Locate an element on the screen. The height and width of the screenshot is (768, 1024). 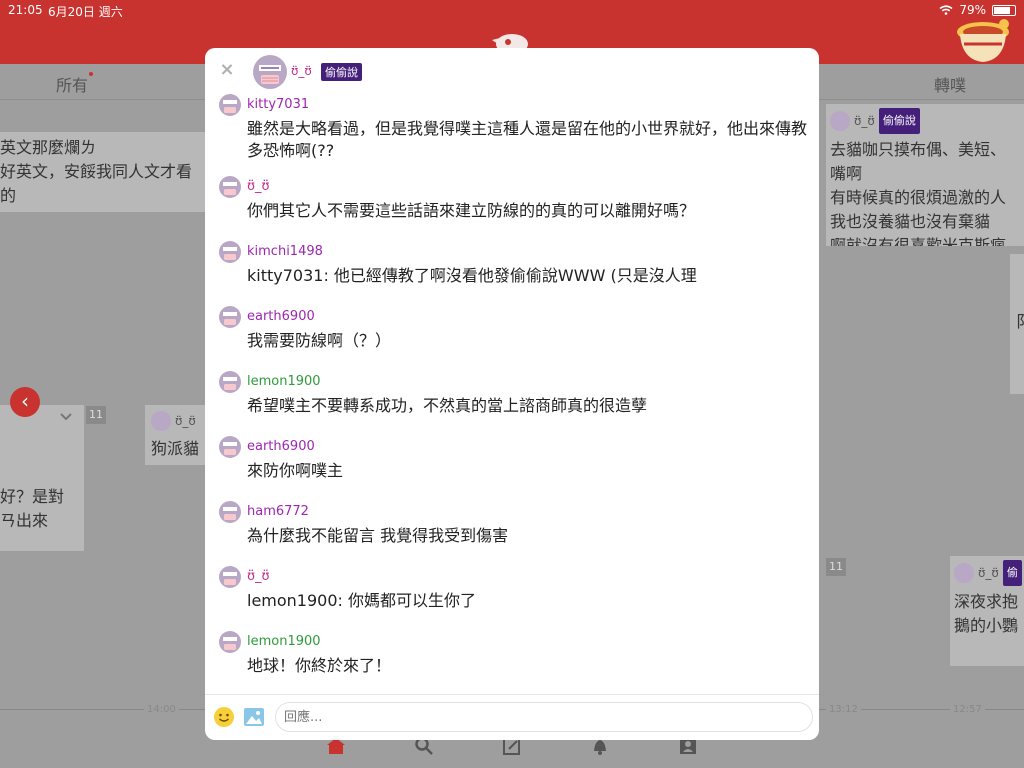
reply-bar is located at coordinates (512, 717).